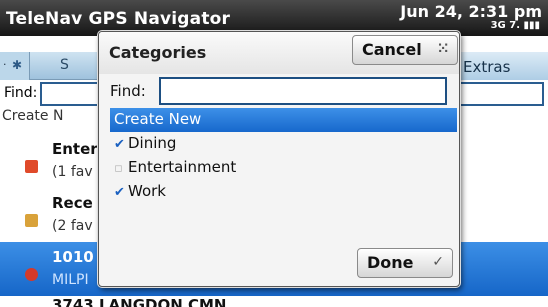 Image resolution: width=548 pixels, height=307 pixels. Describe the element at coordinates (72, 226) in the screenshot. I see `list-item-subtitle: (2 fav` at that location.